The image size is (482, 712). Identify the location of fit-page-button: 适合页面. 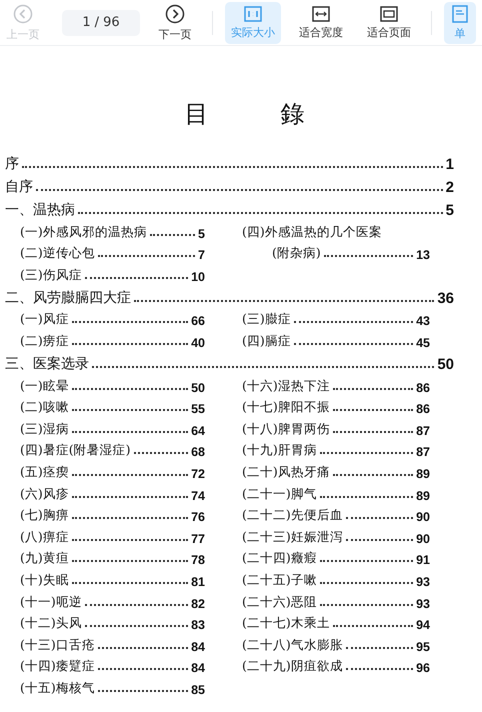
(389, 23).